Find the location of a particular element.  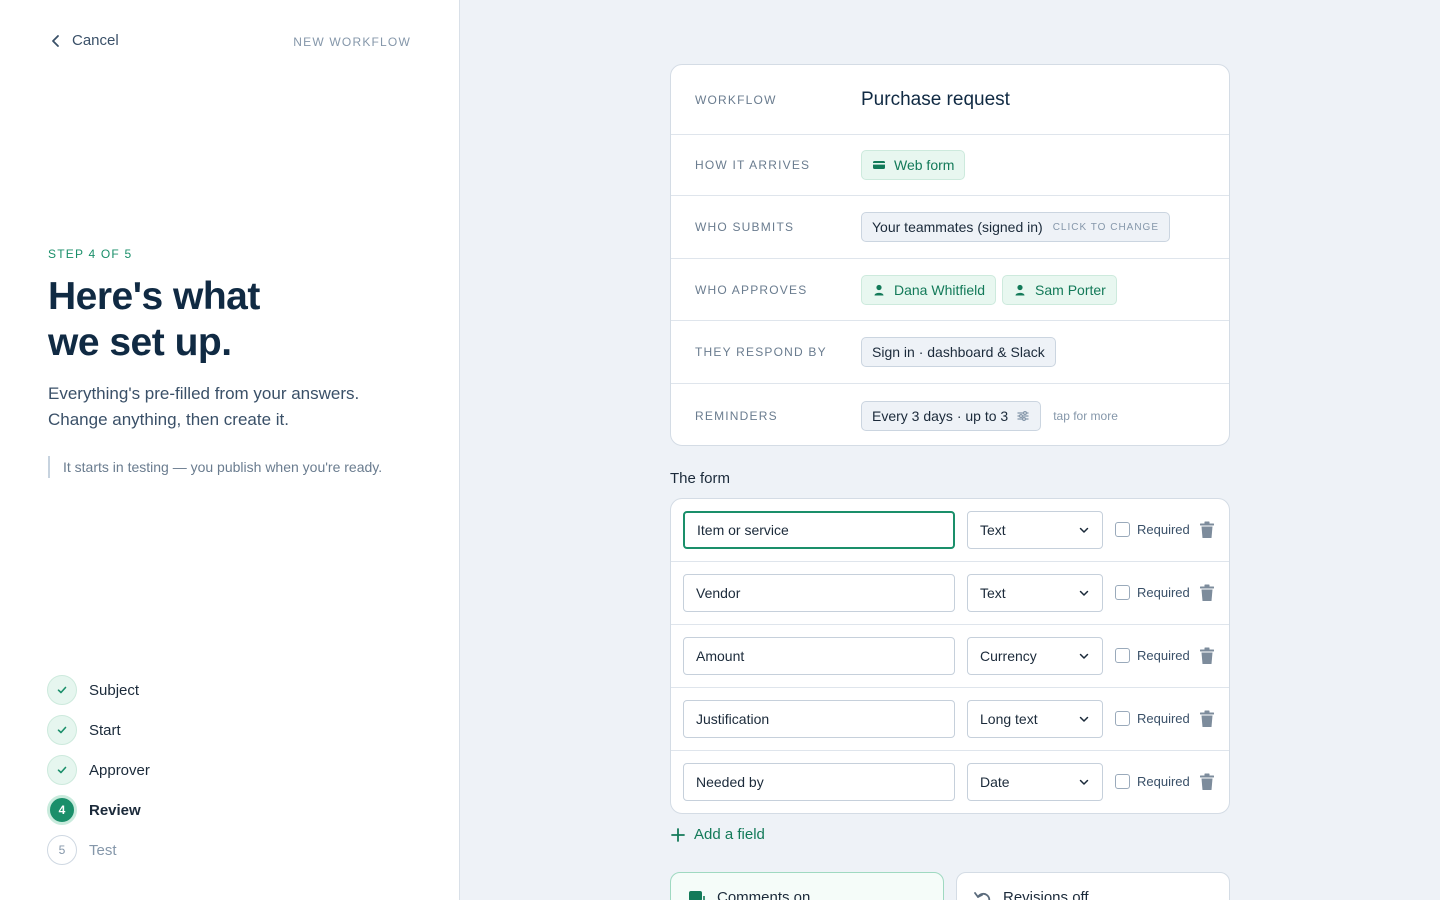

step-item-review: 4 Review is located at coordinates (98, 810).